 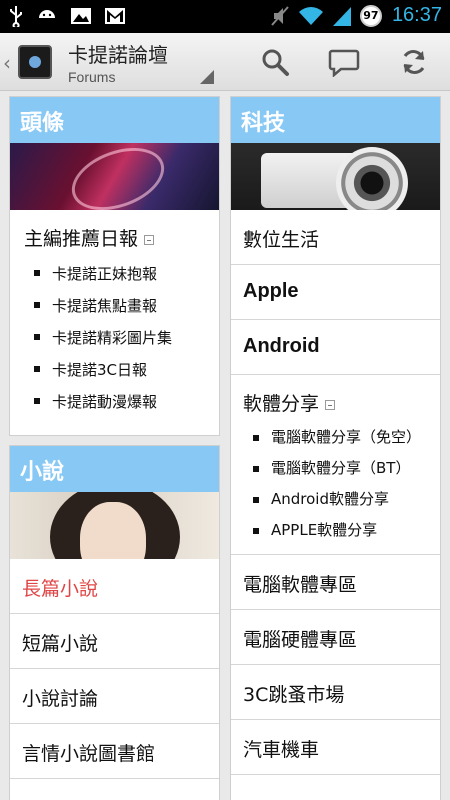 What do you see at coordinates (118, 53) in the screenshot?
I see `app-title: 卡提諾論壇` at bounding box center [118, 53].